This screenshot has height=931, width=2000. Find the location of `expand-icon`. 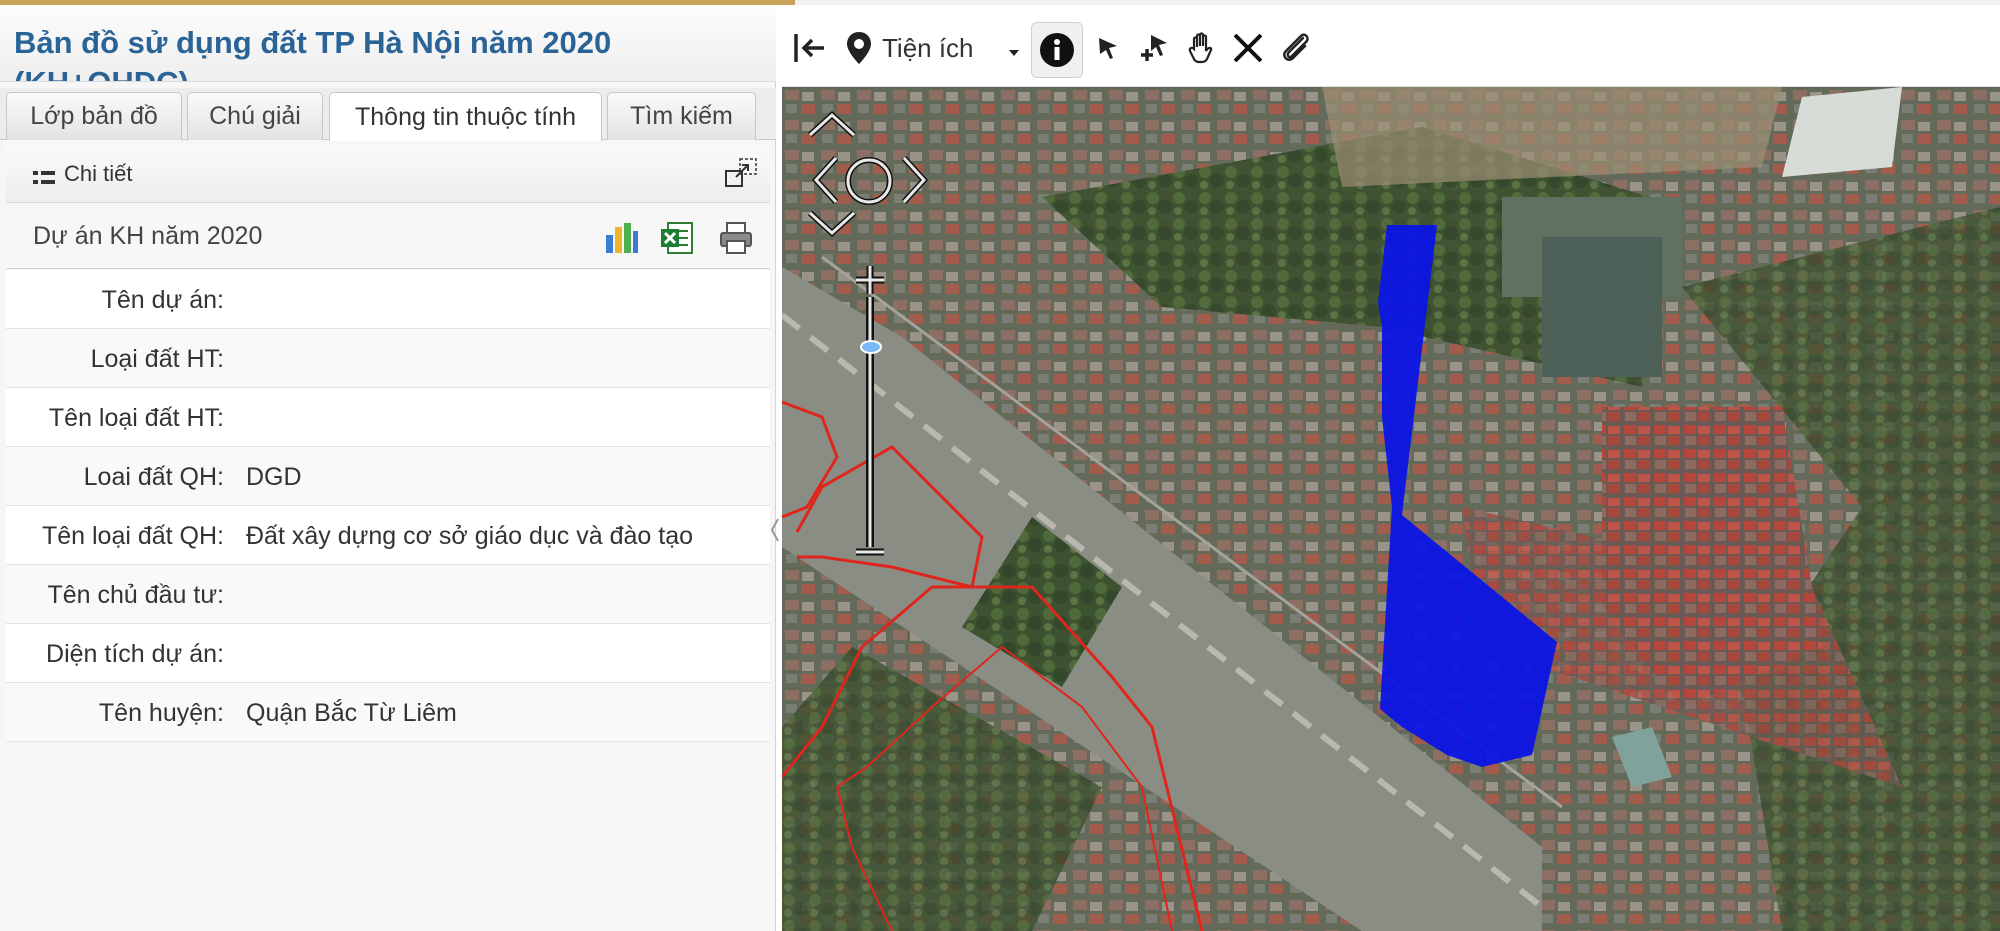

expand-icon is located at coordinates (741, 173).